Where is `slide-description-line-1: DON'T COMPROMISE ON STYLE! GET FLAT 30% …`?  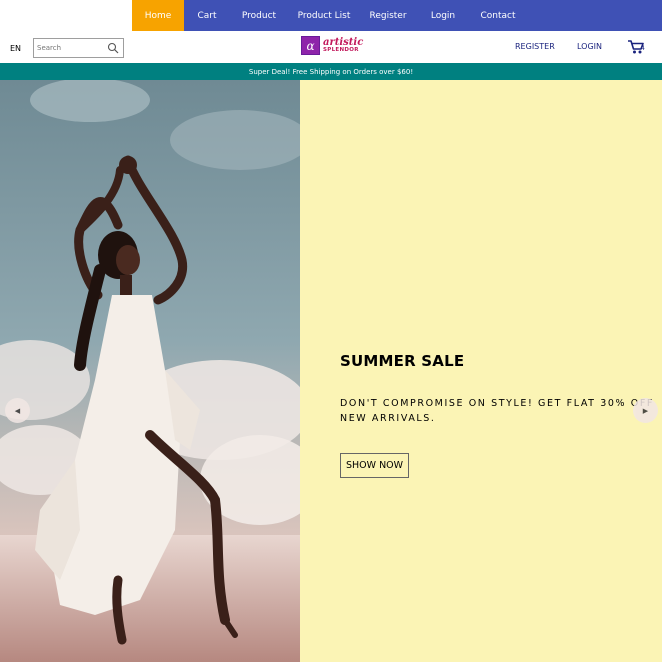 slide-description-line-1: DON'T COMPROMISE ON STYLE! GET FLAT 30% … is located at coordinates (497, 403).